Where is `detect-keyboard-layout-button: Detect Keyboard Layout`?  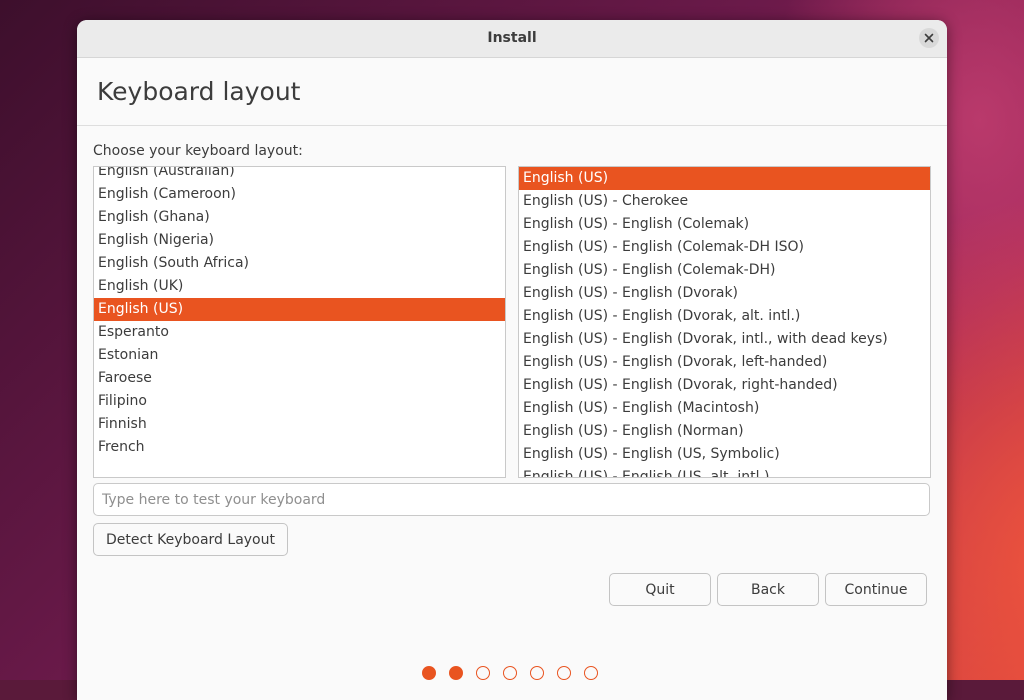
detect-keyboard-layout-button: Detect Keyboard Layout is located at coordinates (190, 539).